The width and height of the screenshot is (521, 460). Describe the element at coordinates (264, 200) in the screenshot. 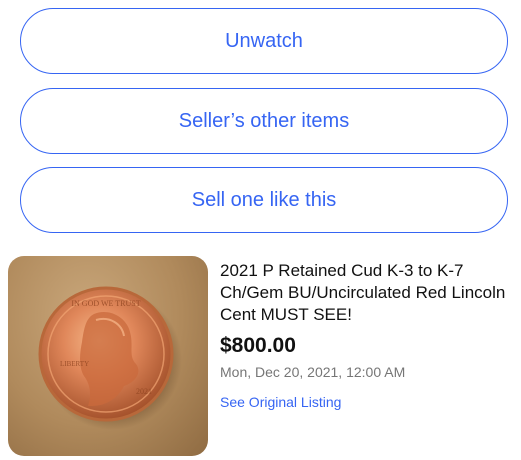

I see `sell-one-like-this-button: Sell one like this` at that location.